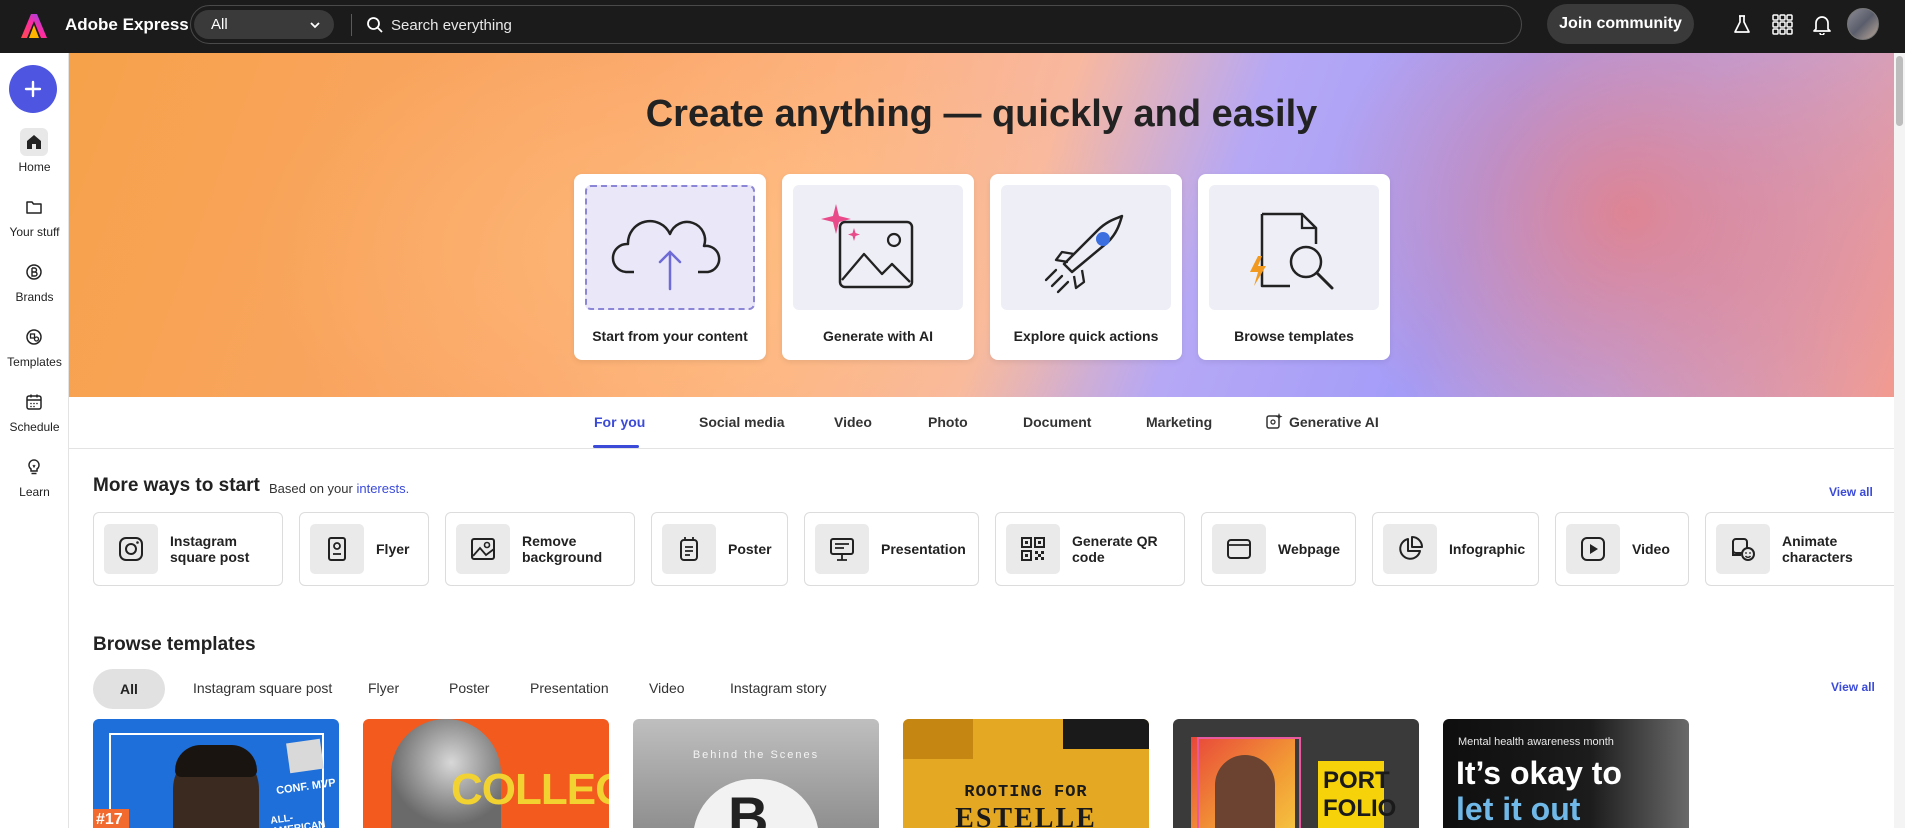 The image size is (1905, 828). What do you see at coordinates (1292, 251) in the screenshot?
I see `template-search-icon` at bounding box center [1292, 251].